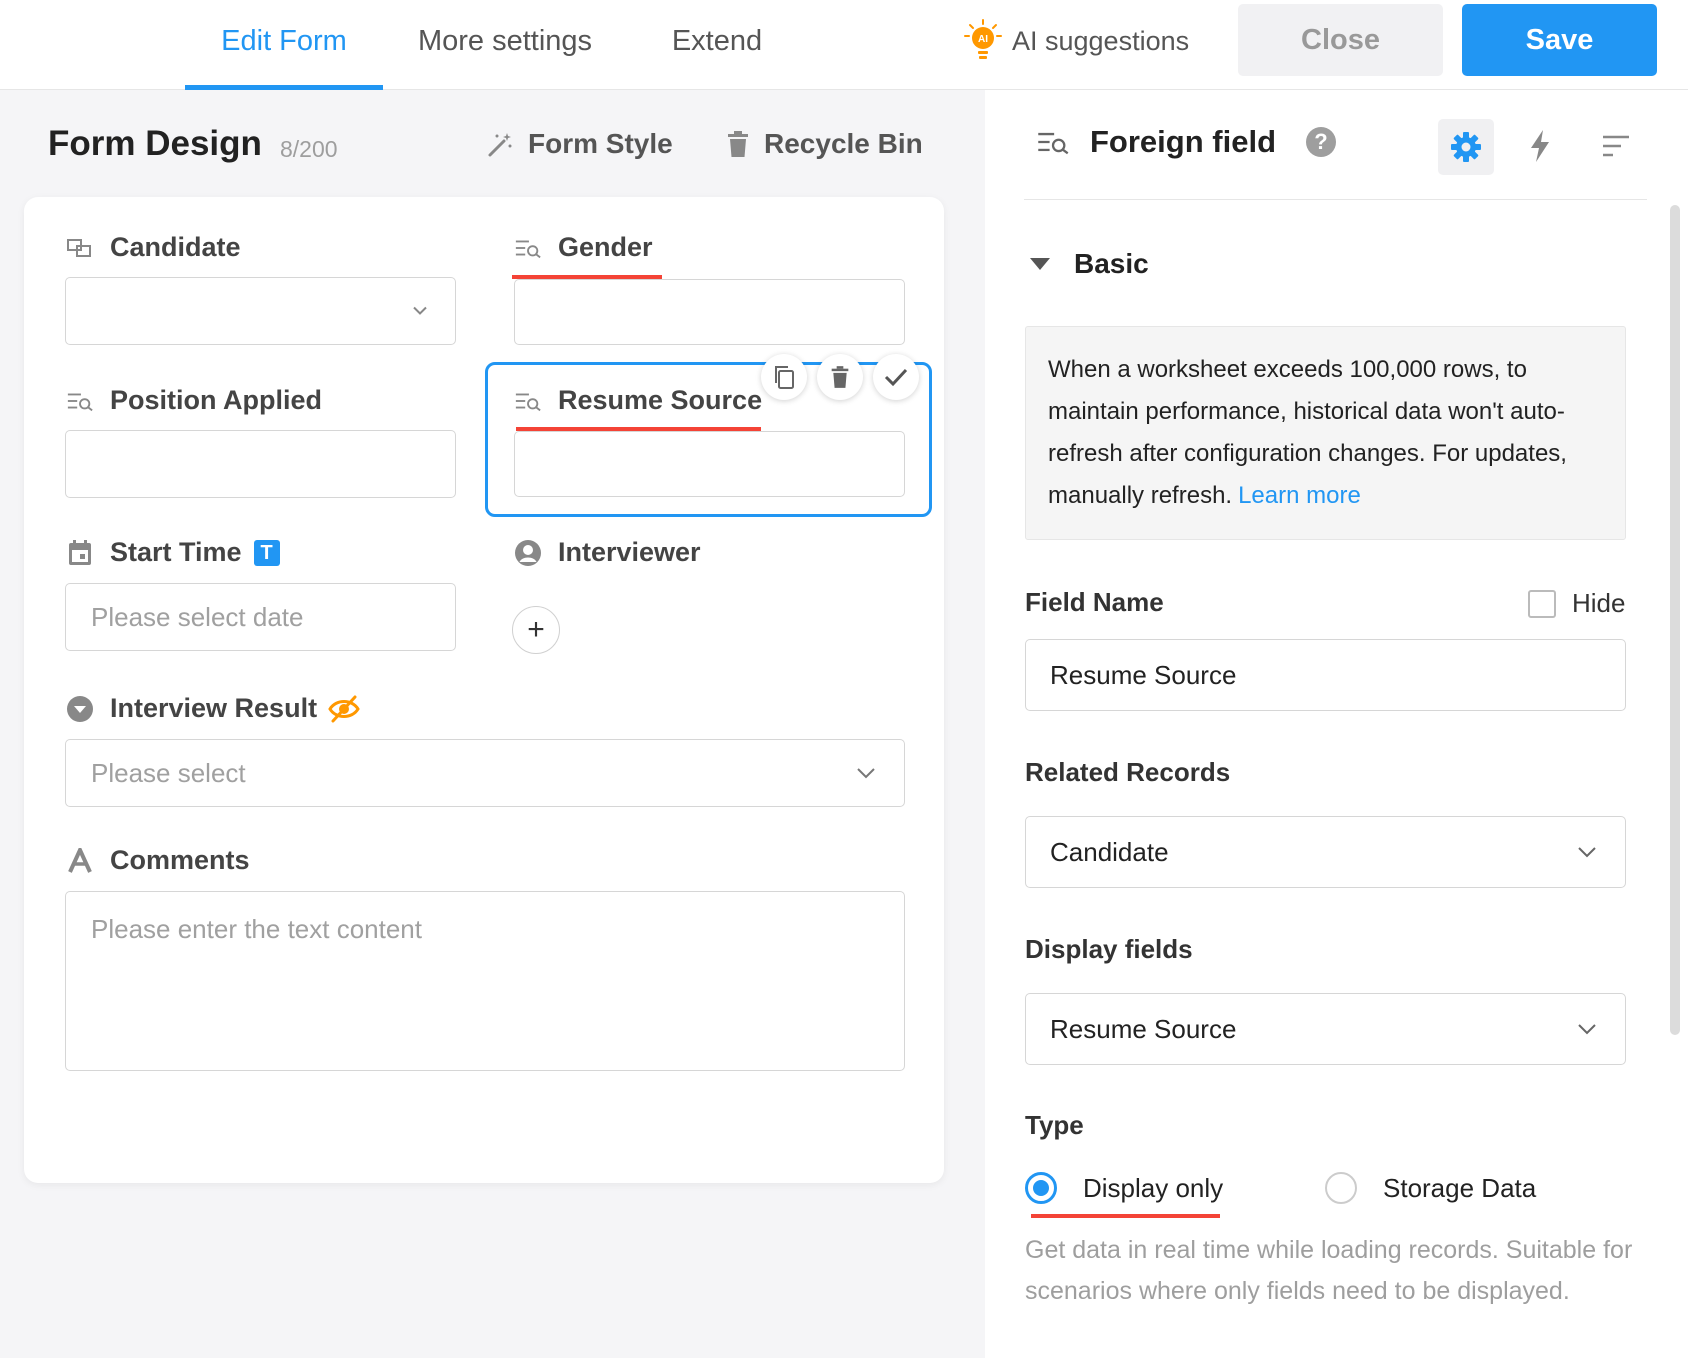 The image size is (1688, 1358). What do you see at coordinates (1430, 1188) in the screenshot?
I see `radio-storage-data: Storage Data` at bounding box center [1430, 1188].